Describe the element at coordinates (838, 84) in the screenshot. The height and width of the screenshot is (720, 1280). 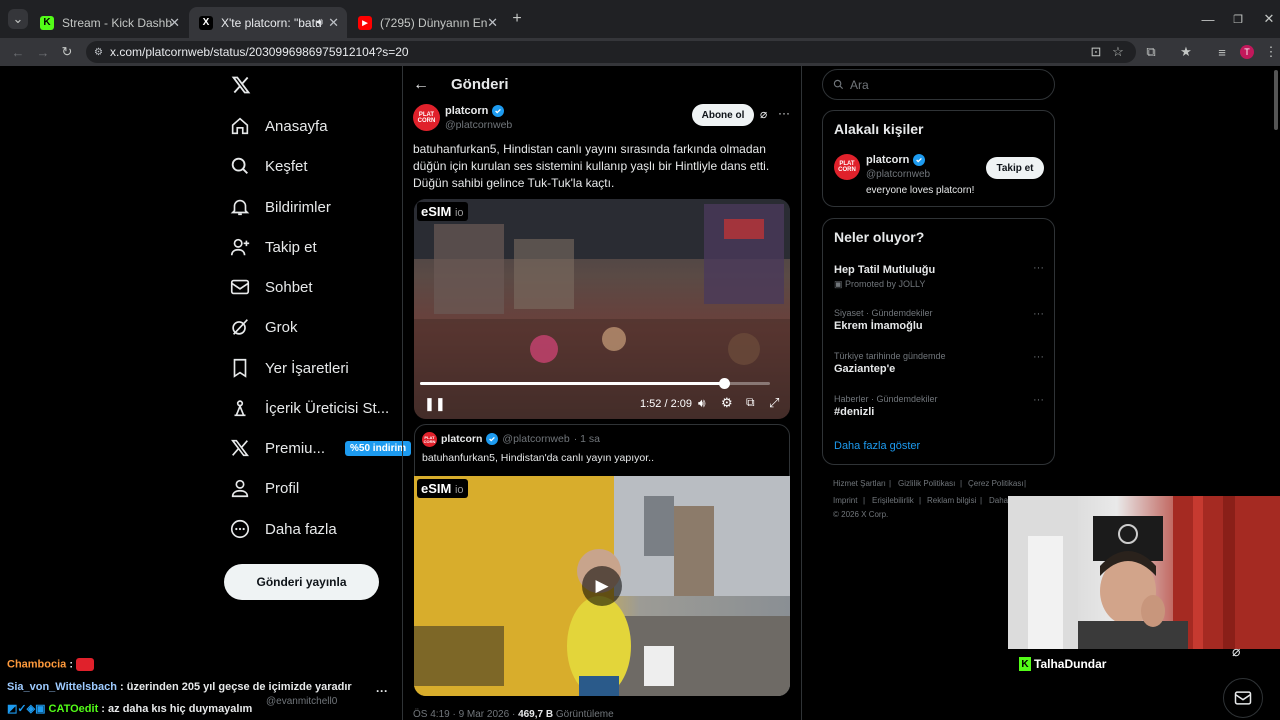
I see `search-icon` at that location.